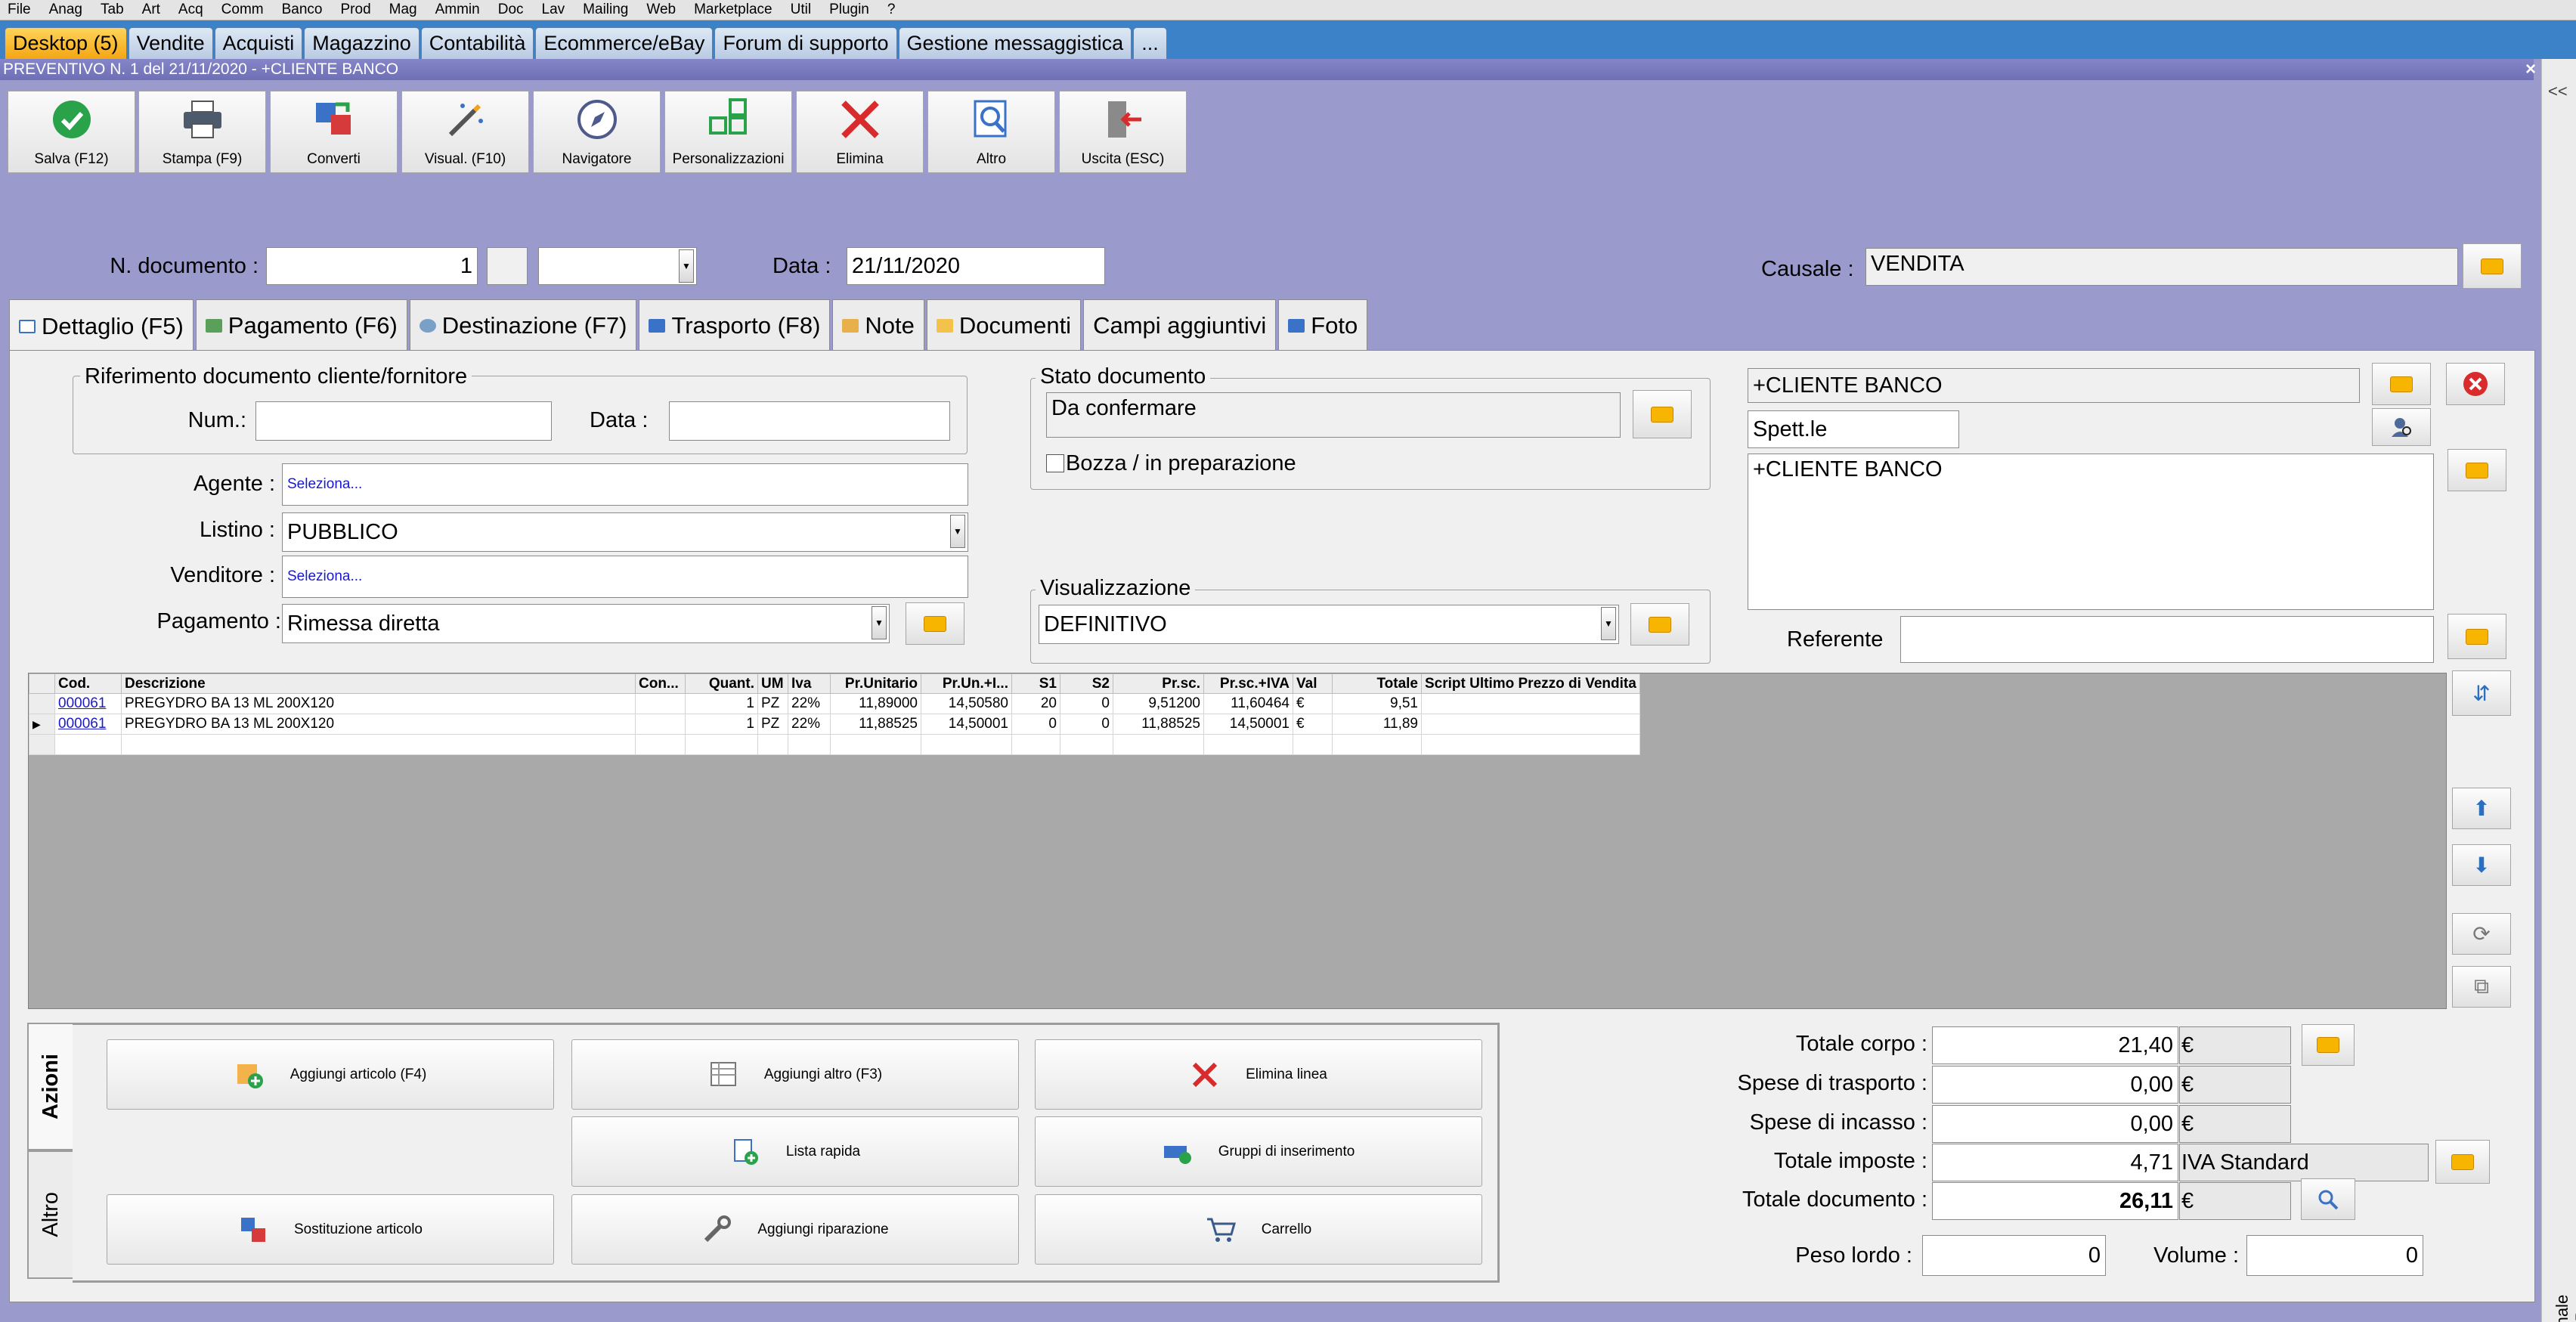 The height and width of the screenshot is (1322, 2576). Describe the element at coordinates (2091, 532) in the screenshot. I see `cliente-address-field: +CLIENTE BANCO` at that location.